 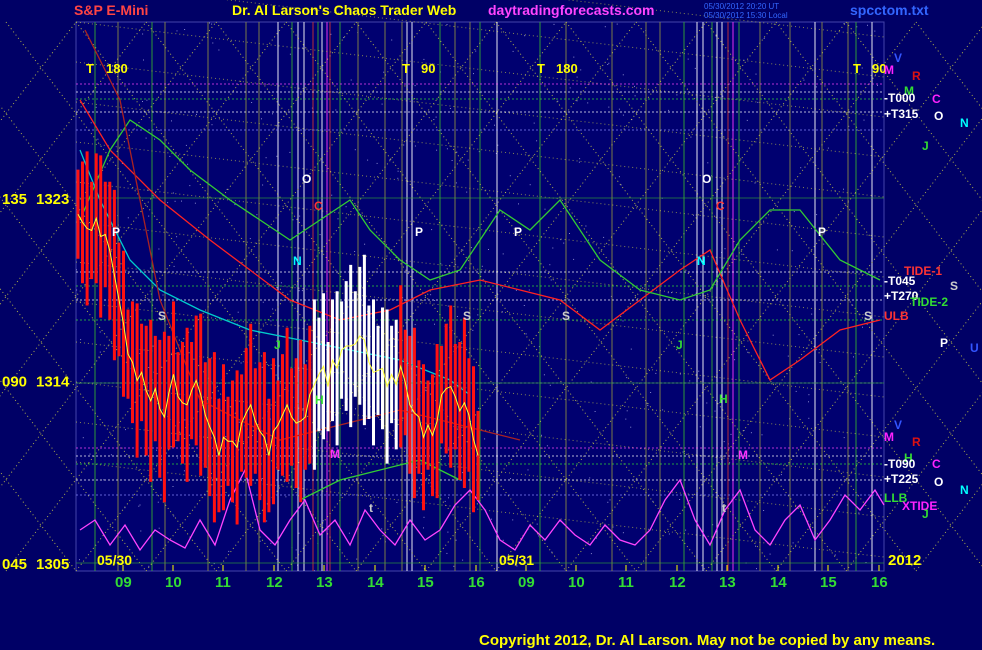 I want to click on right-label: N, so click(x=964, y=490).